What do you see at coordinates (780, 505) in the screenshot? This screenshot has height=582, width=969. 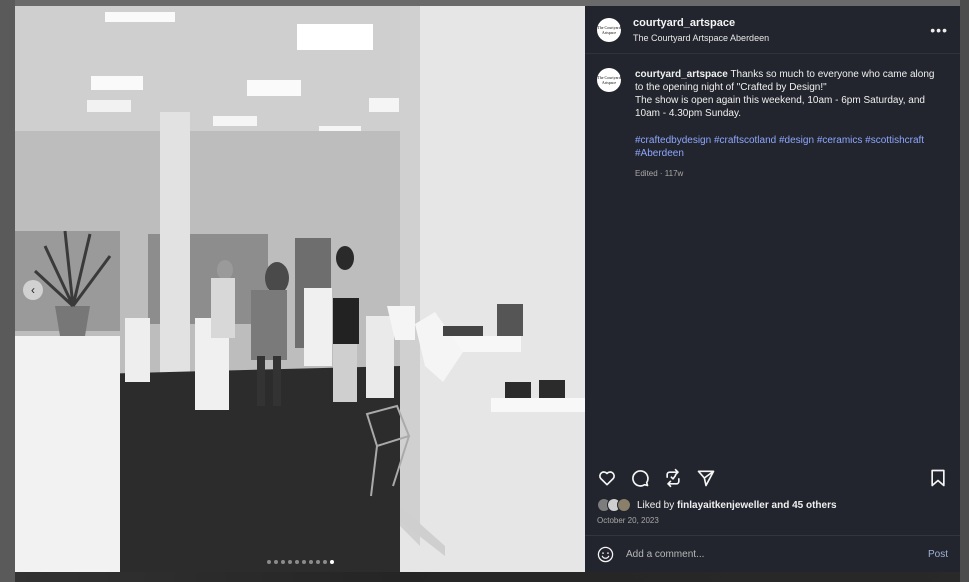 I see `liked-by-and: and` at bounding box center [780, 505].